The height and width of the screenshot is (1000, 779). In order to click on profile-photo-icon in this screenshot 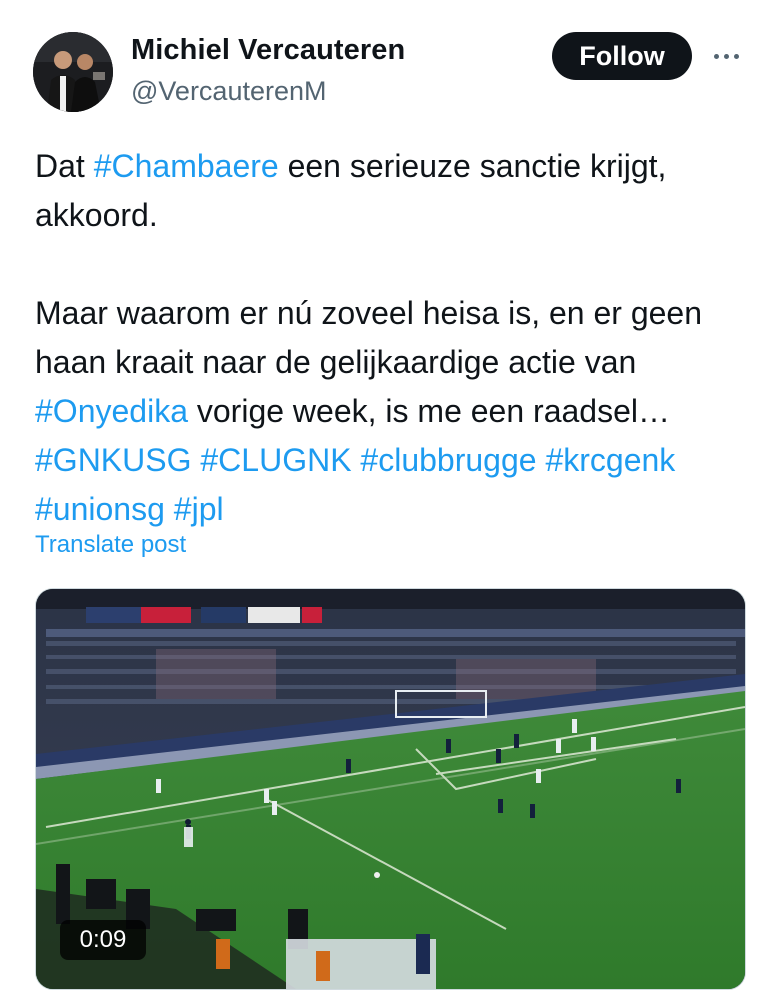, I will do `click(73, 72)`.